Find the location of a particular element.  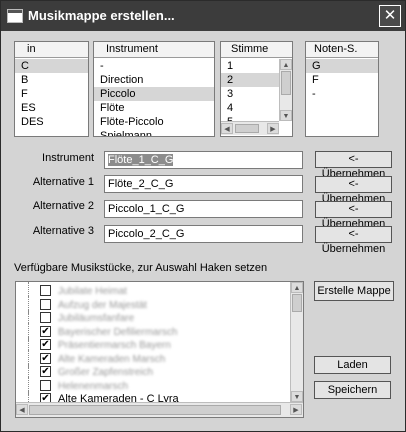

instrument-list-header: Instrument is located at coordinates (154, 50).